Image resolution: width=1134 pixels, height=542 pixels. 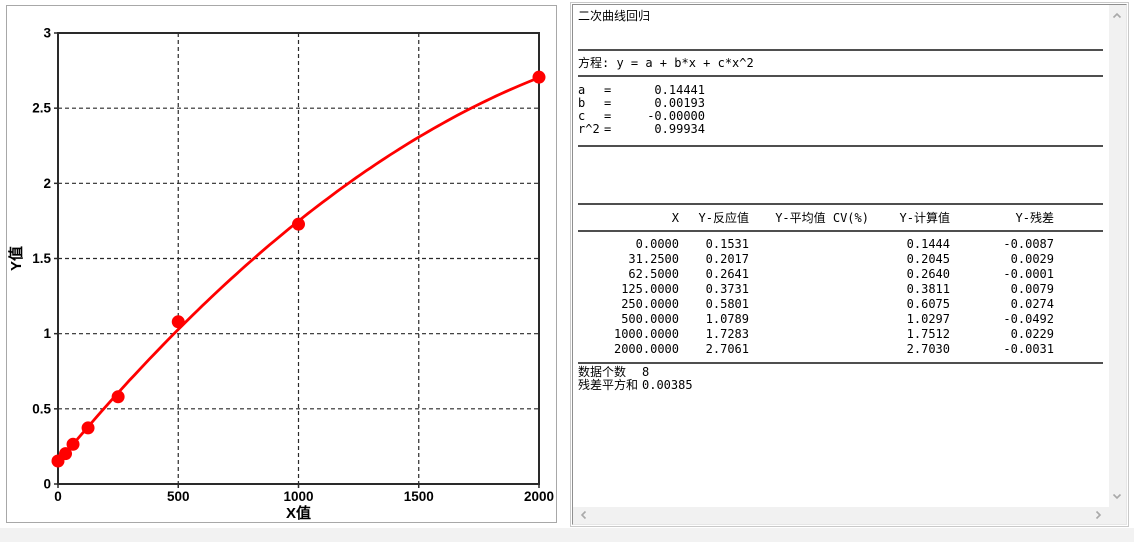 I want to click on table-row: 1000.0000 1.7283 1.7512 0.0229, so click(x=843, y=334).